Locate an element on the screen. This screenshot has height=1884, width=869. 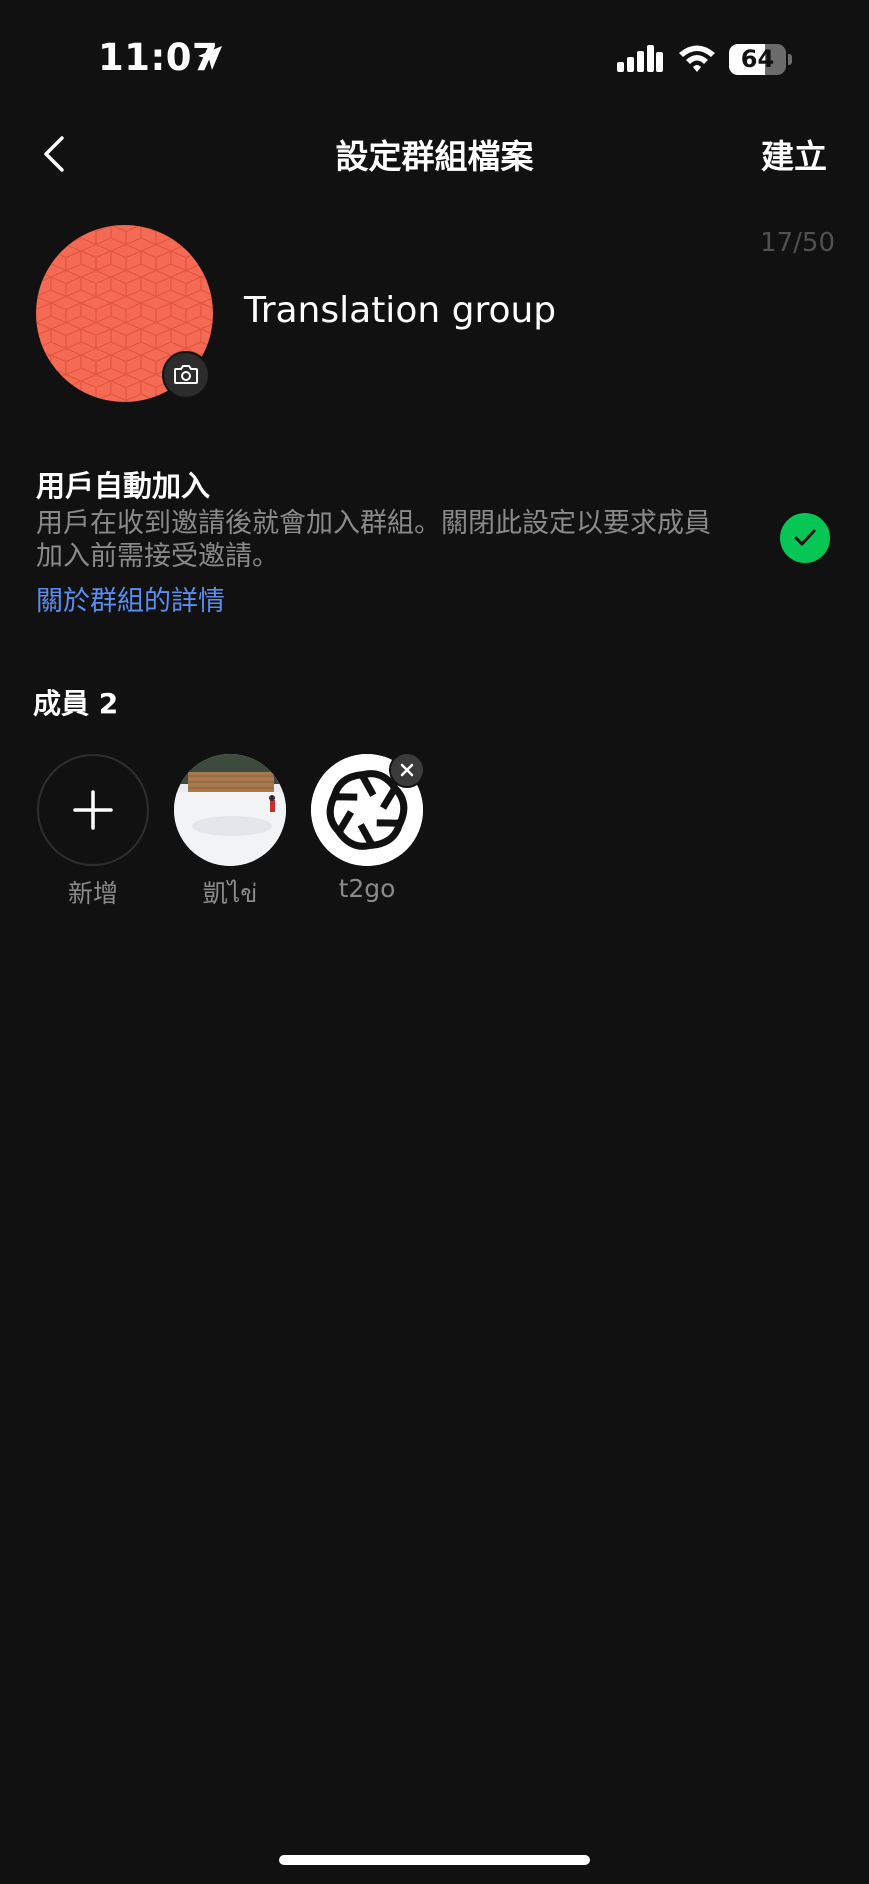
create-button: 建立 is located at coordinates (794, 154).